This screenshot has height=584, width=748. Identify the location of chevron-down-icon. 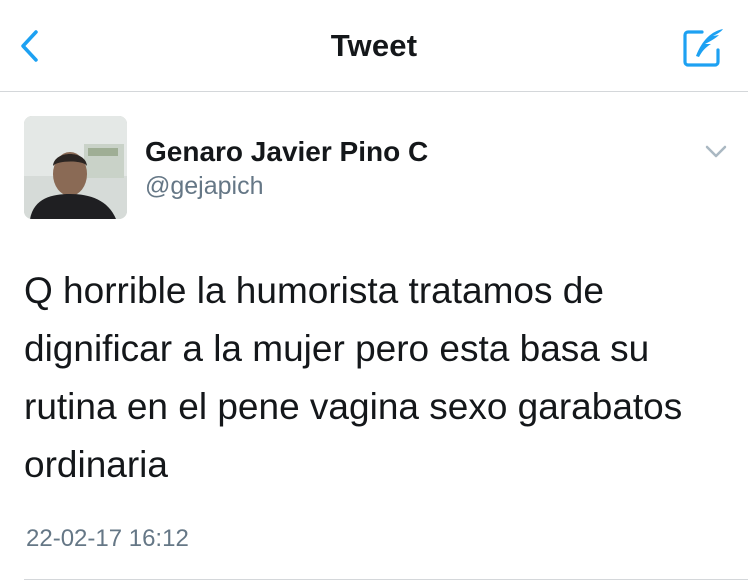
(716, 151).